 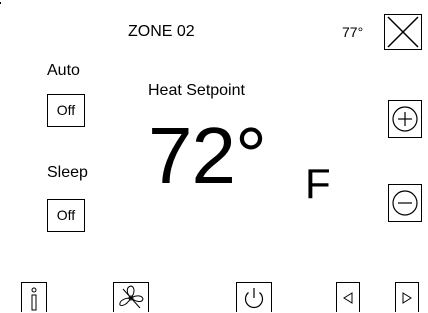 What do you see at coordinates (196, 90) in the screenshot?
I see `setpoint-label: Heat Setpoint` at bounding box center [196, 90].